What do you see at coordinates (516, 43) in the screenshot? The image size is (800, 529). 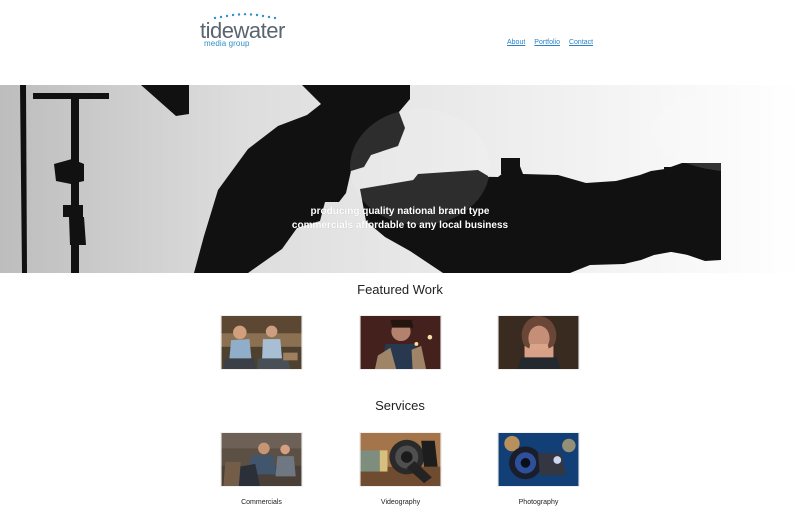 I see `nav-link-about: About` at bounding box center [516, 43].